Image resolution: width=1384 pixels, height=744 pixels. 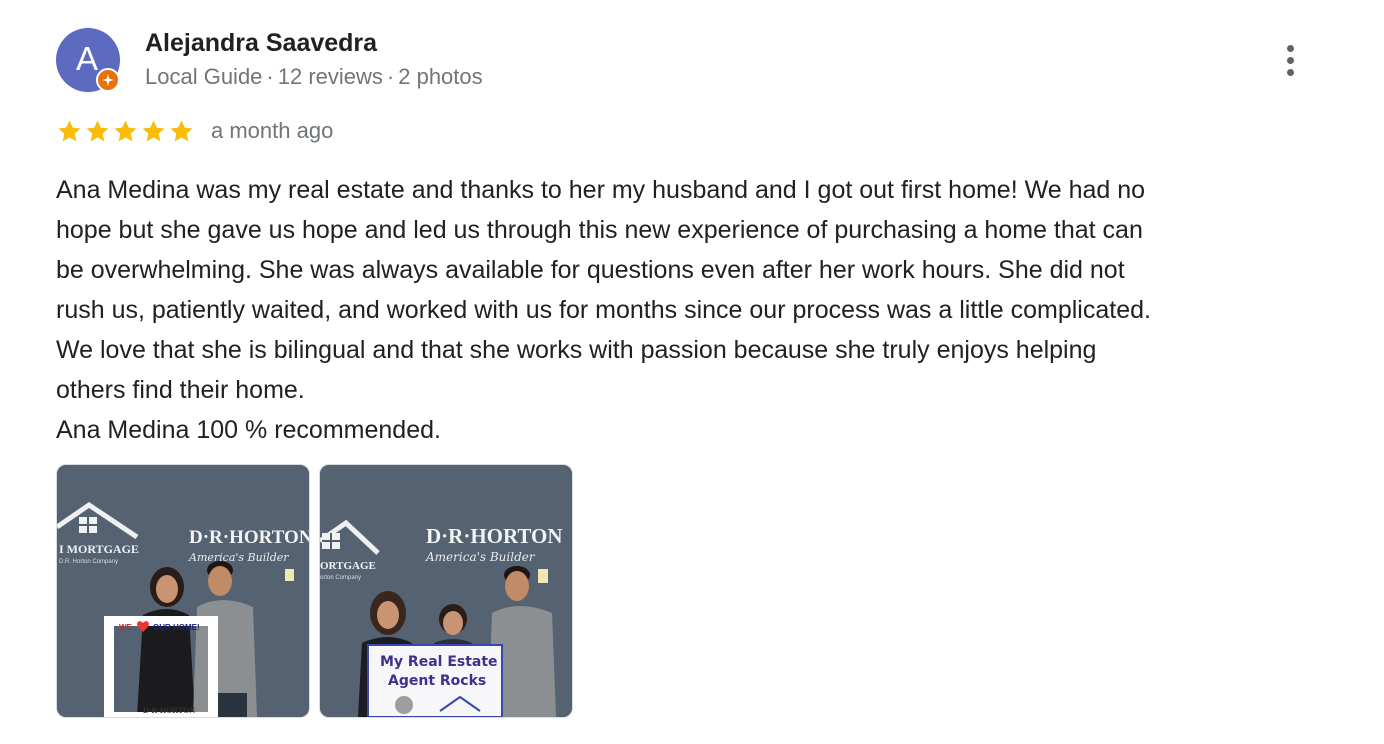 I want to click on star-rating, so click(x=125, y=131).